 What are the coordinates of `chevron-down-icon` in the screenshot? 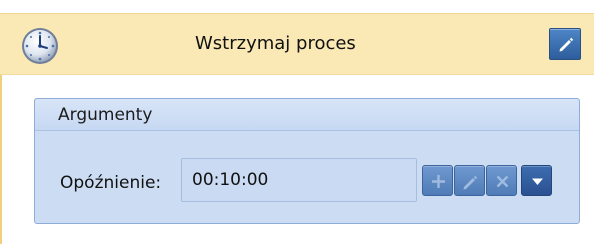 It's located at (537, 181).